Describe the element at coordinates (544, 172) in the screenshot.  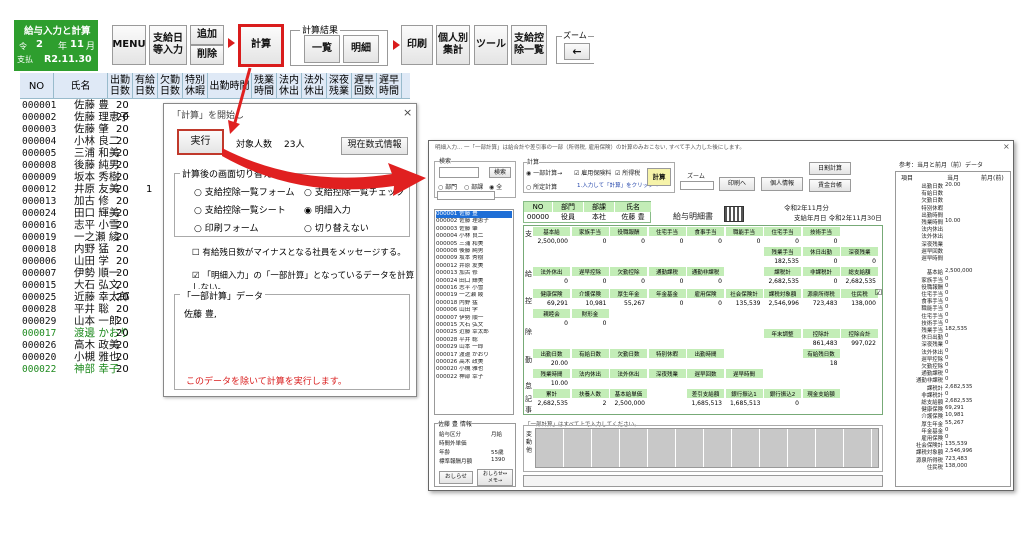
I see `radio-calc-partial: ◉ 一部計算→` at that location.